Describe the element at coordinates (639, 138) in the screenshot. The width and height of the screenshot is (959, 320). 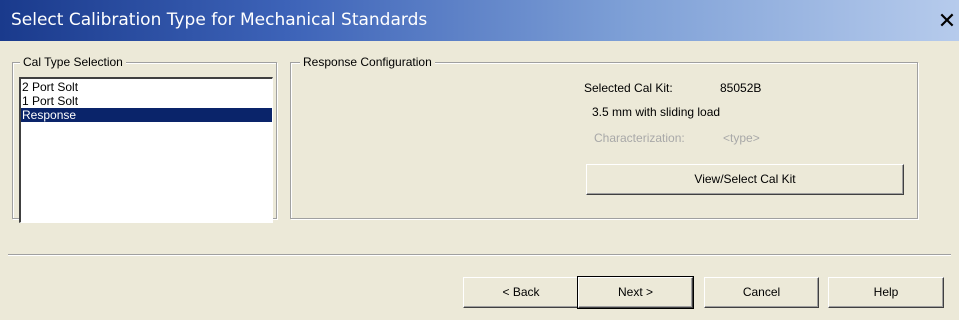
I see `characterization-label: Characterization:` at that location.